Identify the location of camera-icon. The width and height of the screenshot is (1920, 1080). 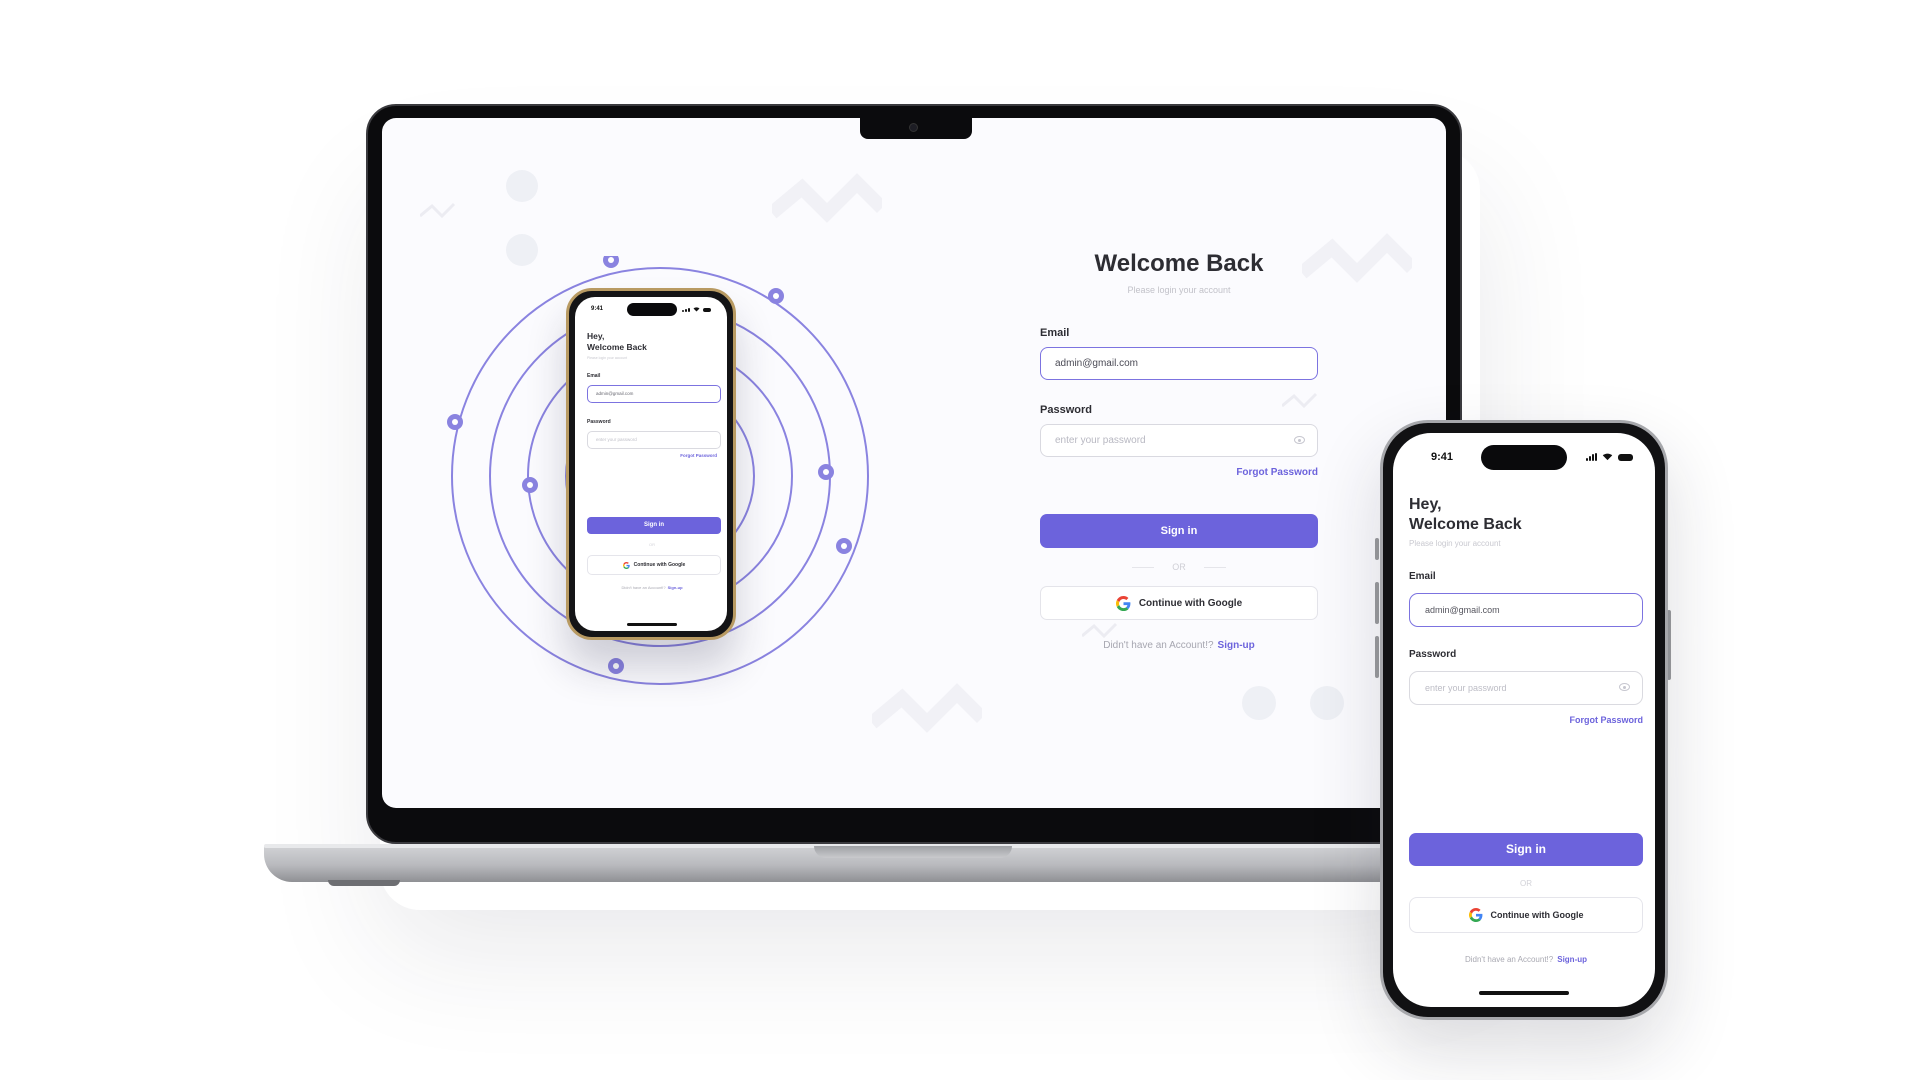
(913, 127).